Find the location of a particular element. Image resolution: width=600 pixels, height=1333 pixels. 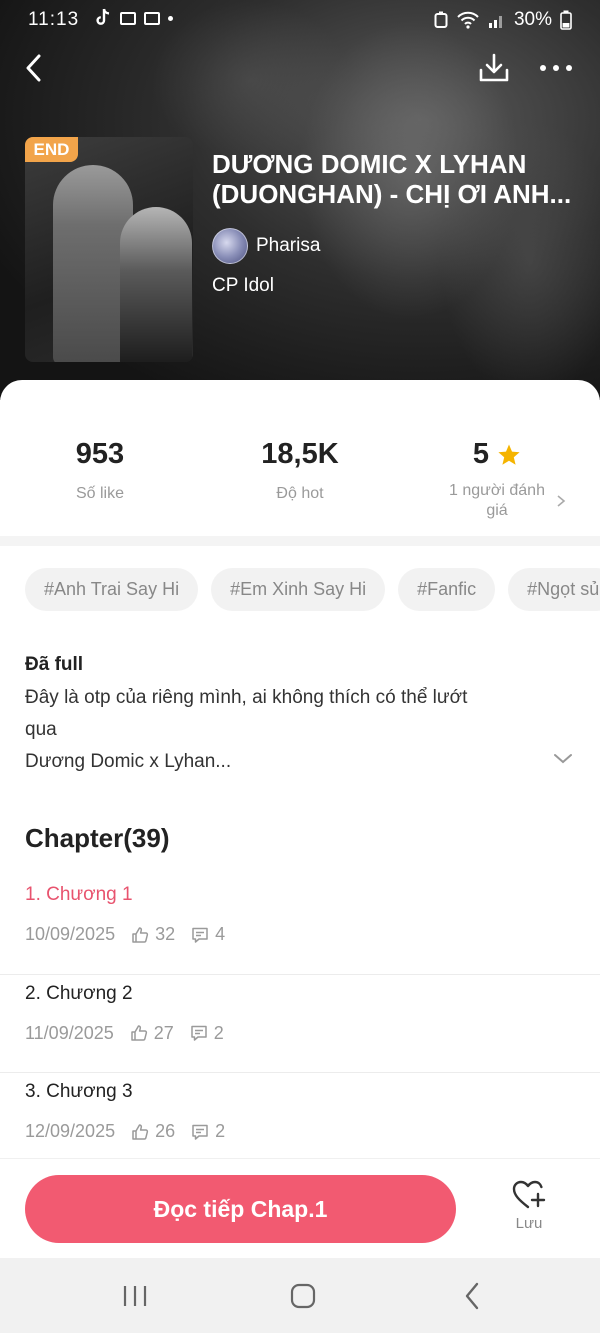

save-label: Lưu is located at coordinates (529, 1223).